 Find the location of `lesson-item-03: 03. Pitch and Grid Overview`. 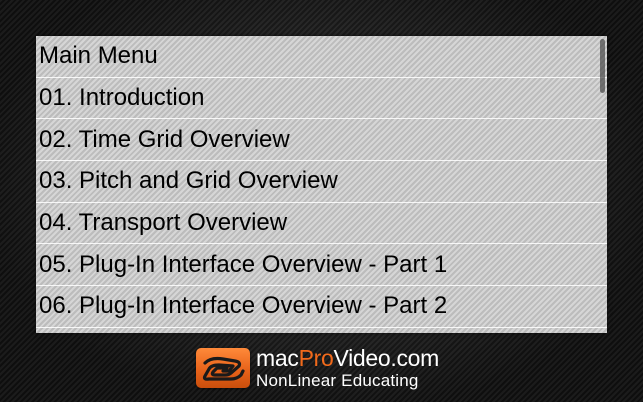

lesson-item-03: 03. Pitch and Grid Overview is located at coordinates (321, 182).